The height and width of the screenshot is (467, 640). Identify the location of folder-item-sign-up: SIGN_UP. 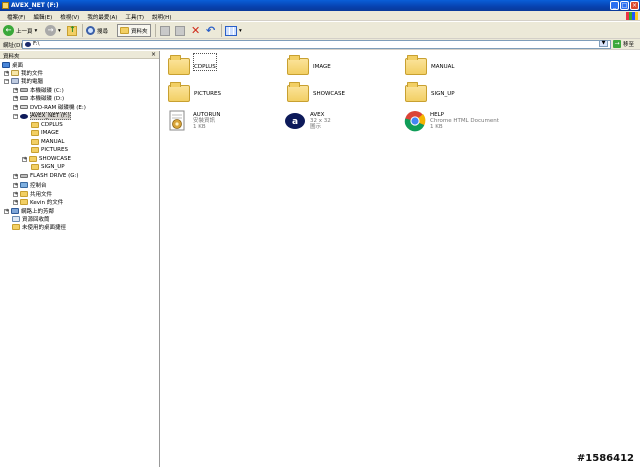
(430, 91).